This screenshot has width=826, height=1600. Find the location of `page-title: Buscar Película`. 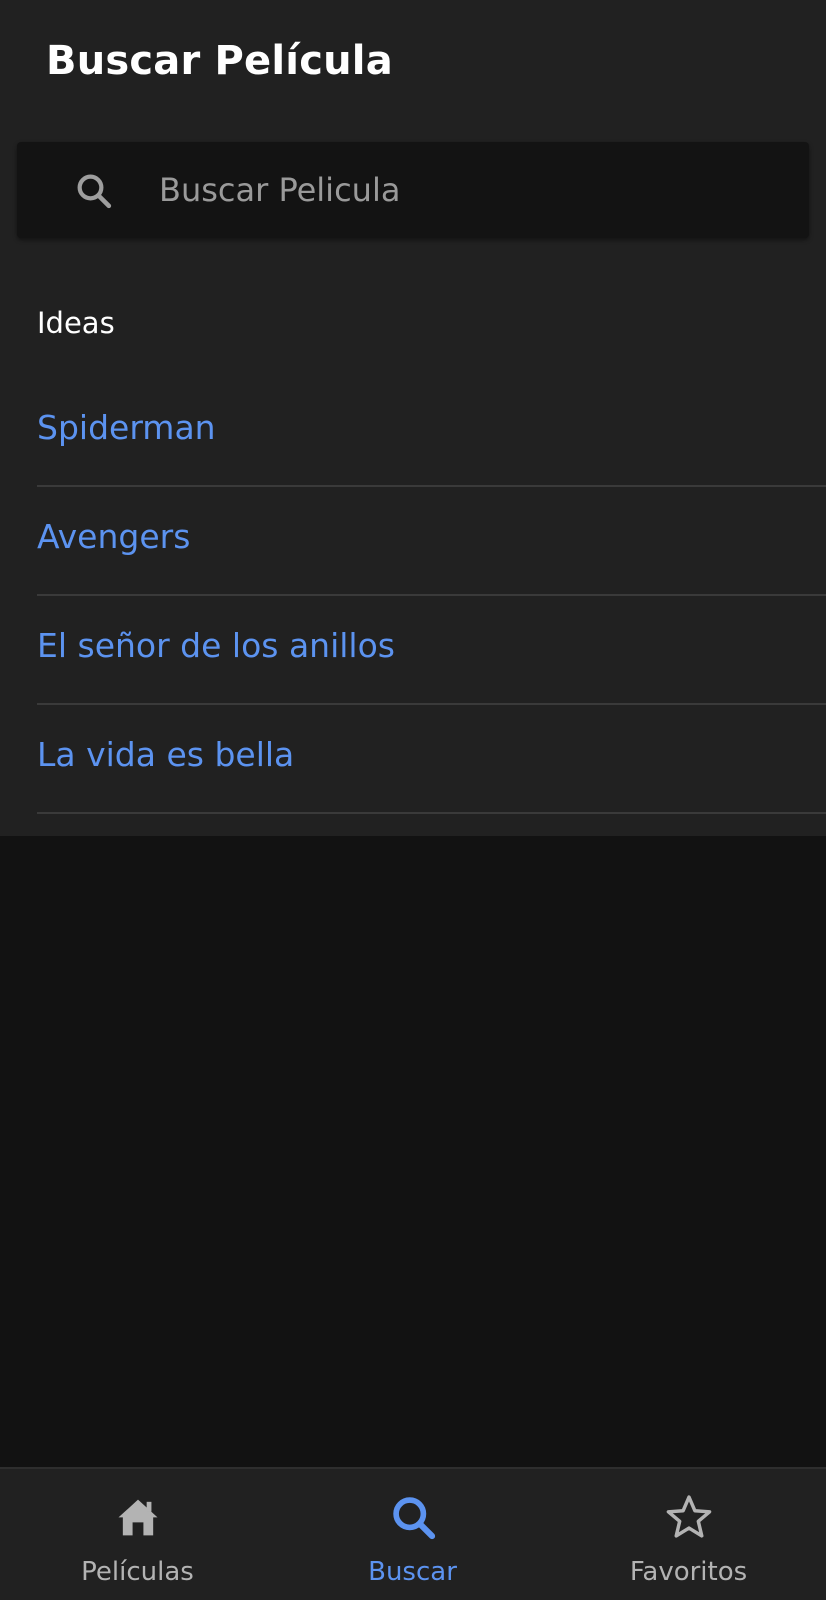

page-title: Buscar Película is located at coordinates (219, 61).